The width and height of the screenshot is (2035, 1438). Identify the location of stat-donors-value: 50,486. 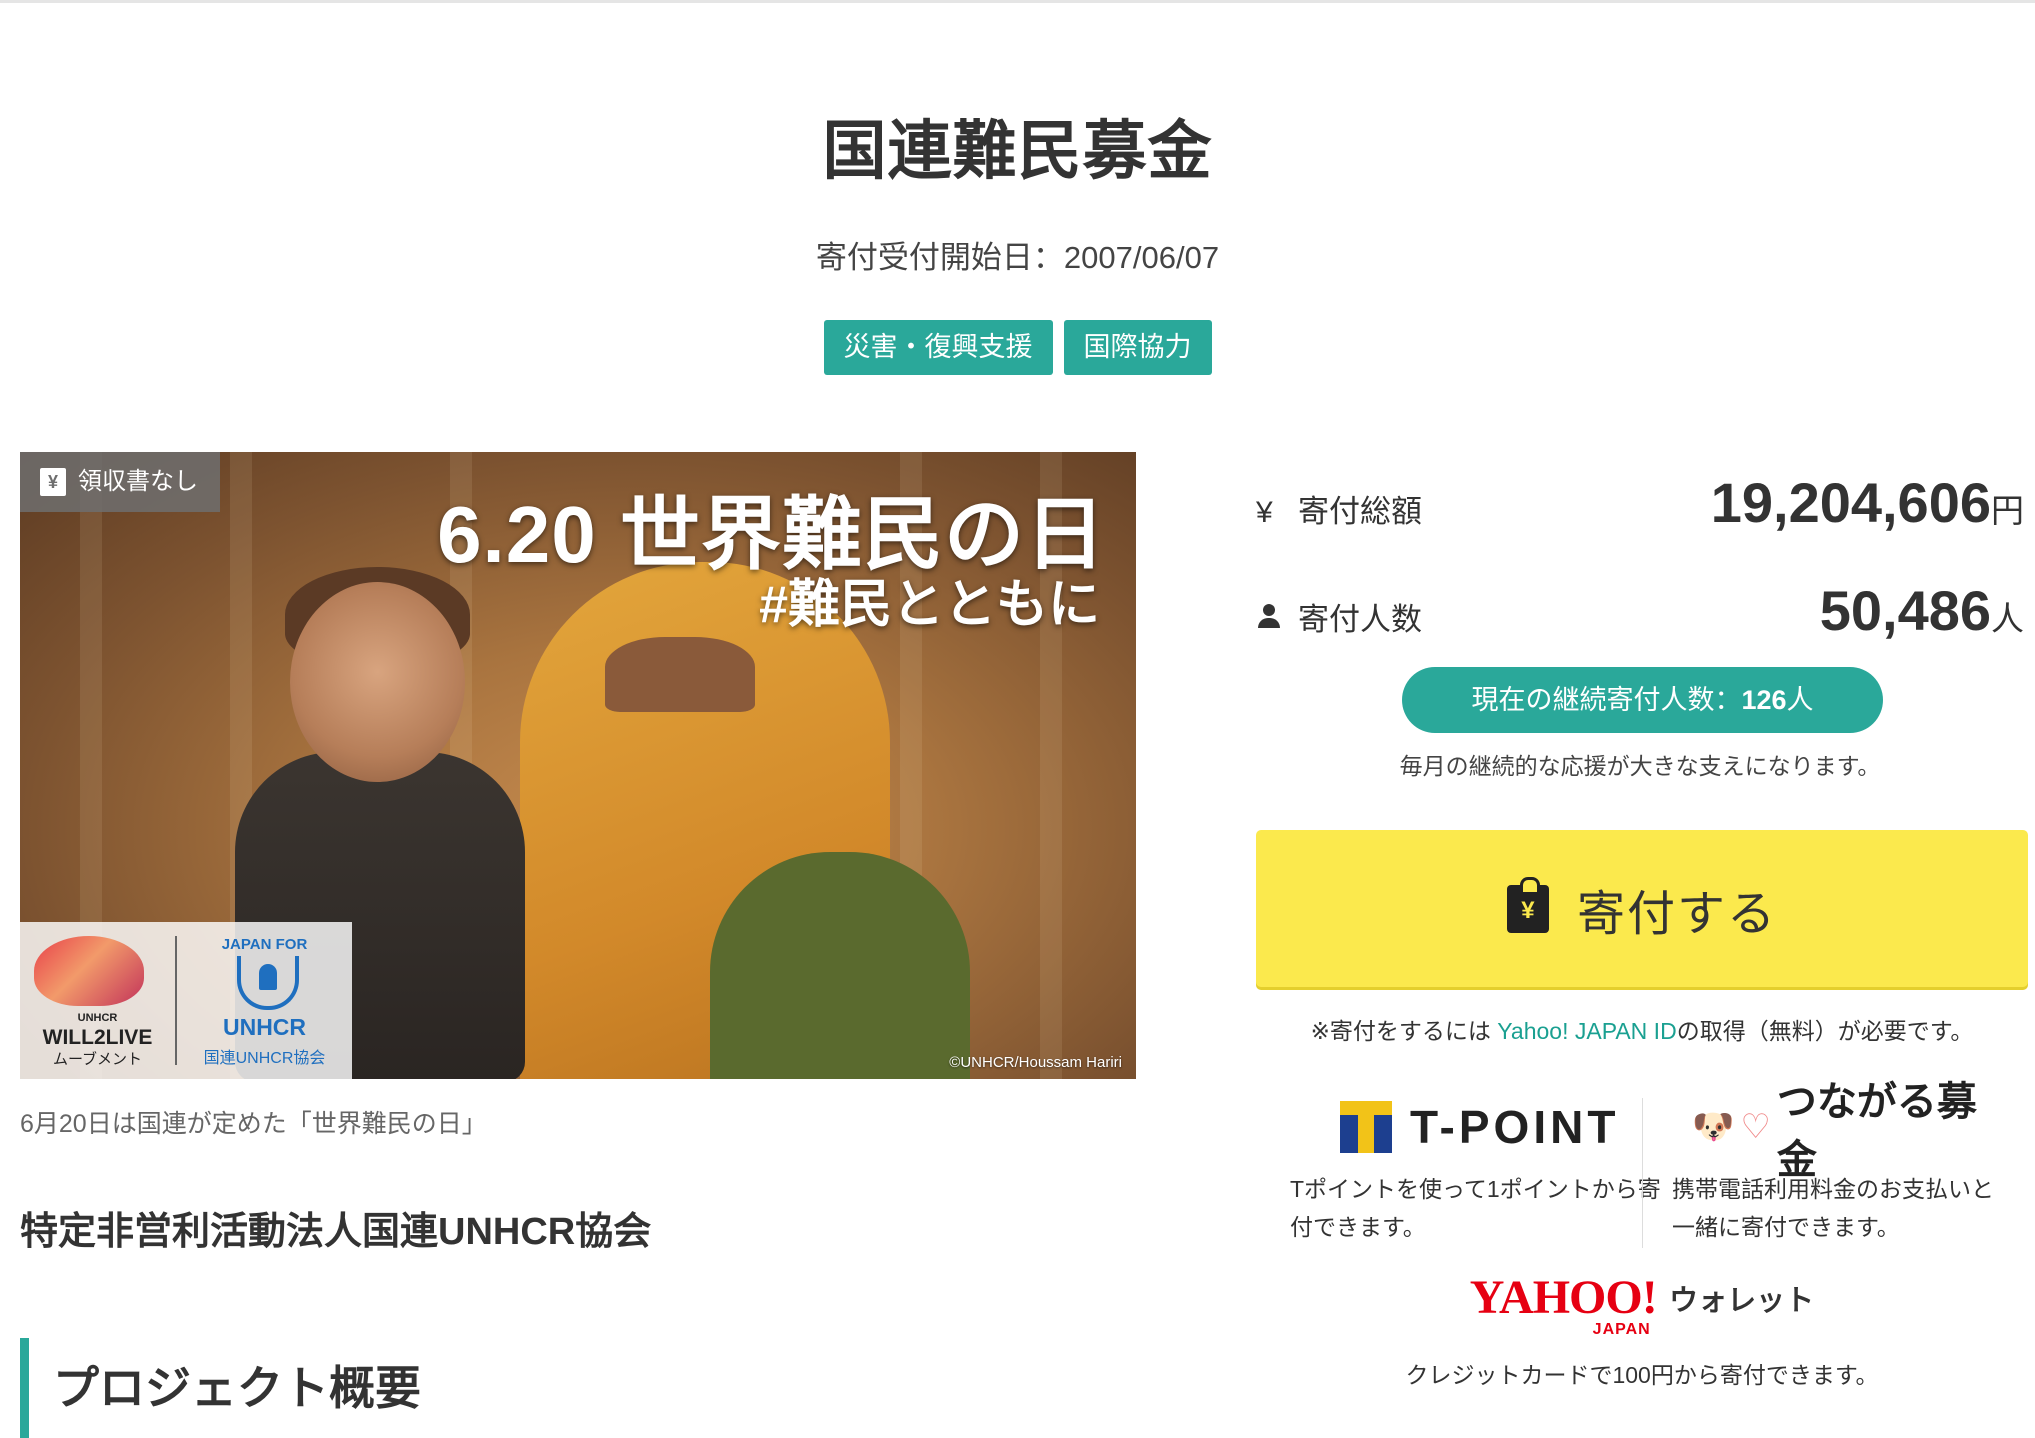
(1905, 610).